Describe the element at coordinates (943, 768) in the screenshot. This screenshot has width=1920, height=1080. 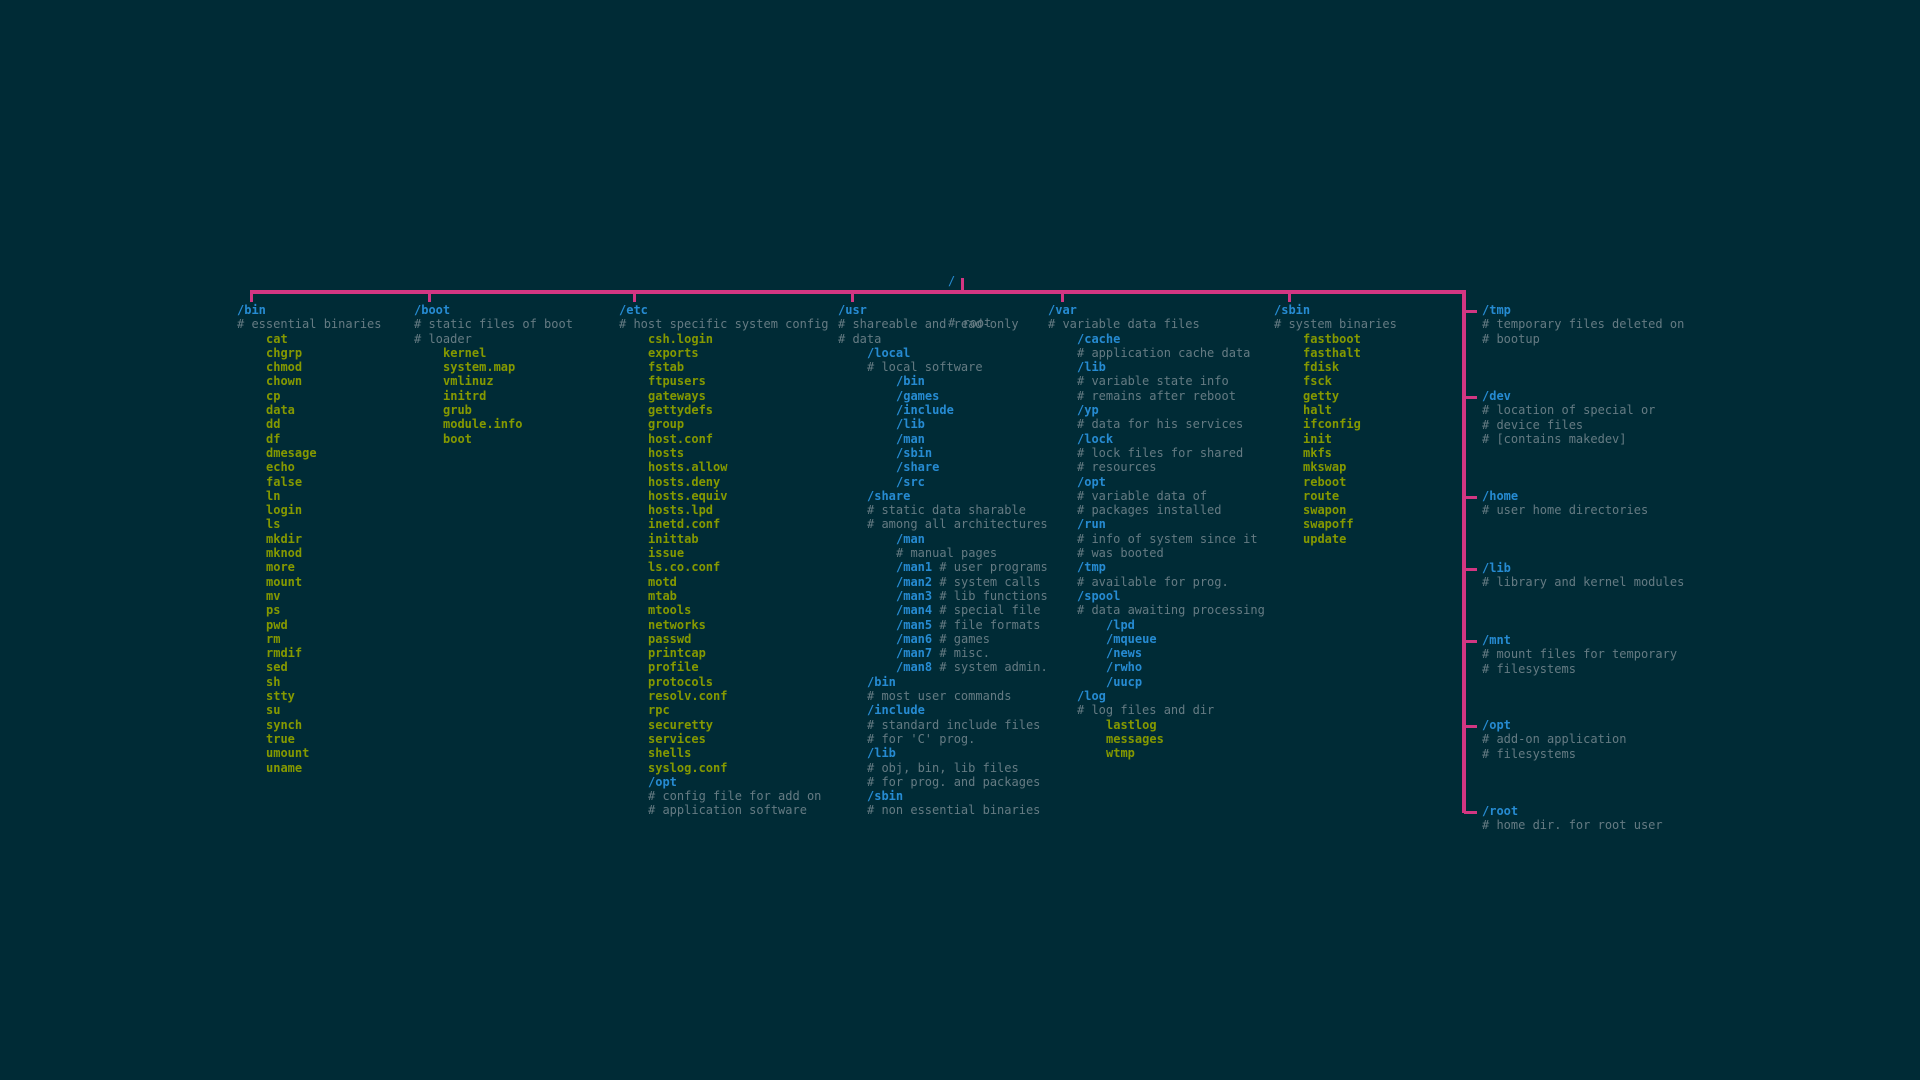
I see `comment-line: # obj, bin, lib files` at that location.